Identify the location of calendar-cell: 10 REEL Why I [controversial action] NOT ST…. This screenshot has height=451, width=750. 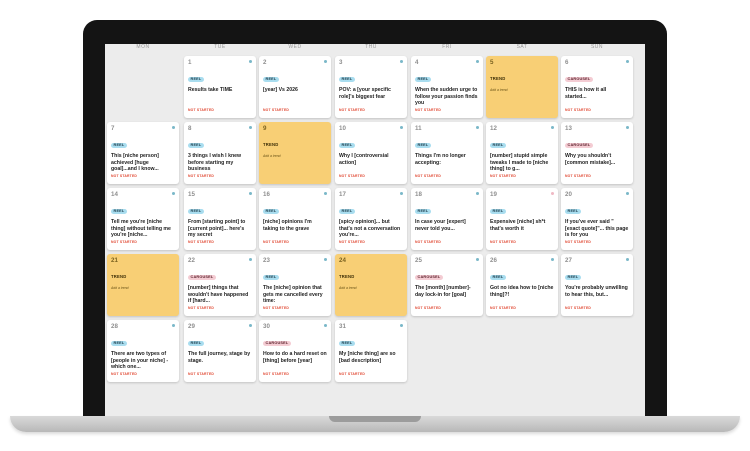
(371, 153).